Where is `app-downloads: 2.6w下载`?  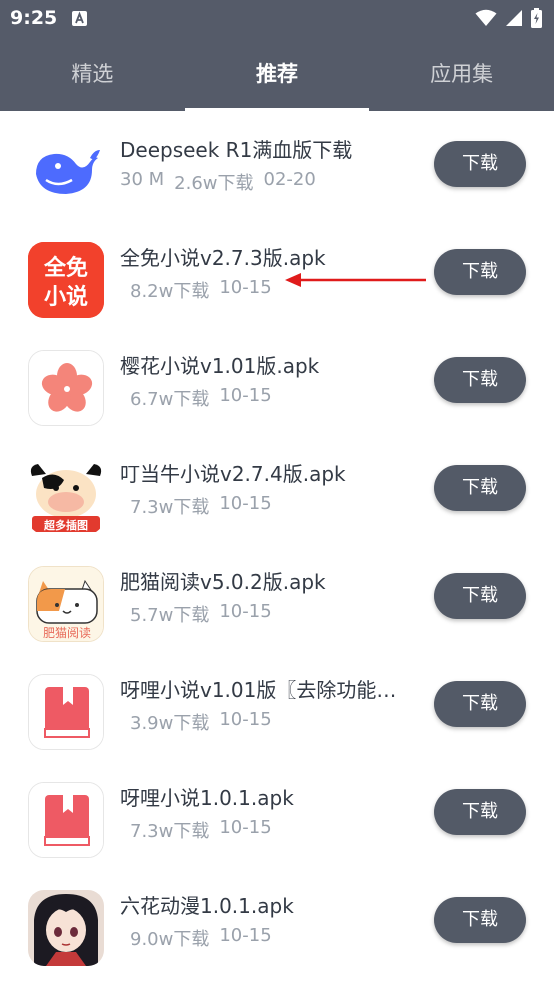
app-downloads: 2.6w下载 is located at coordinates (214, 183).